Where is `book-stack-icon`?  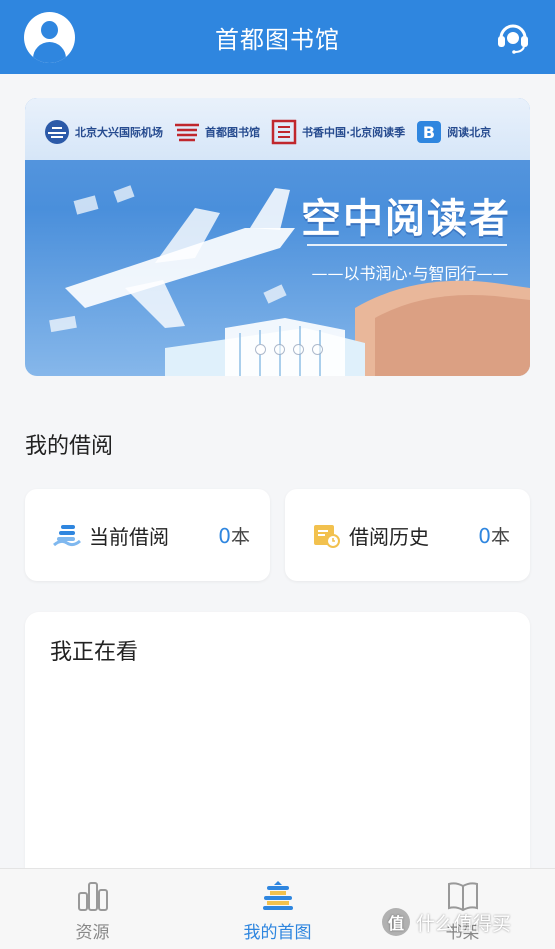
book-stack-icon is located at coordinates (67, 536).